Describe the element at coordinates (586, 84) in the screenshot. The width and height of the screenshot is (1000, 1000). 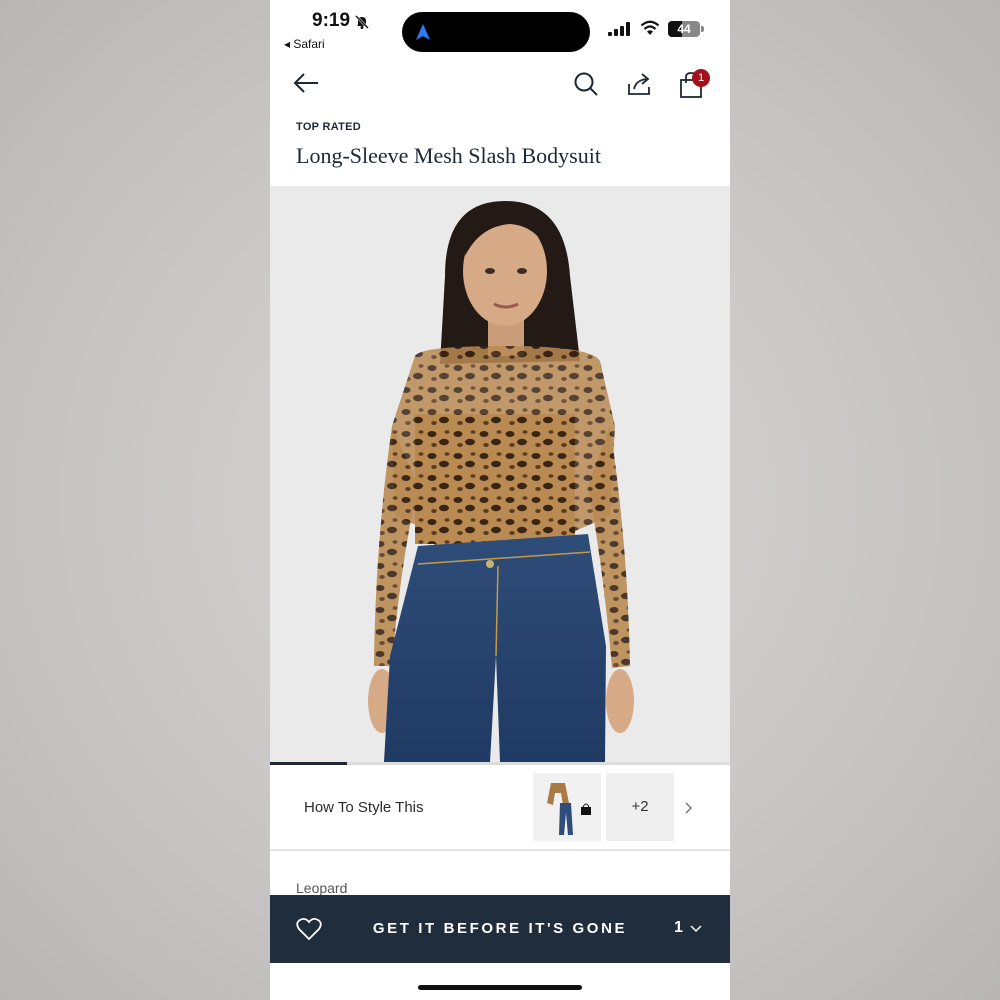
I see `search-icon` at that location.